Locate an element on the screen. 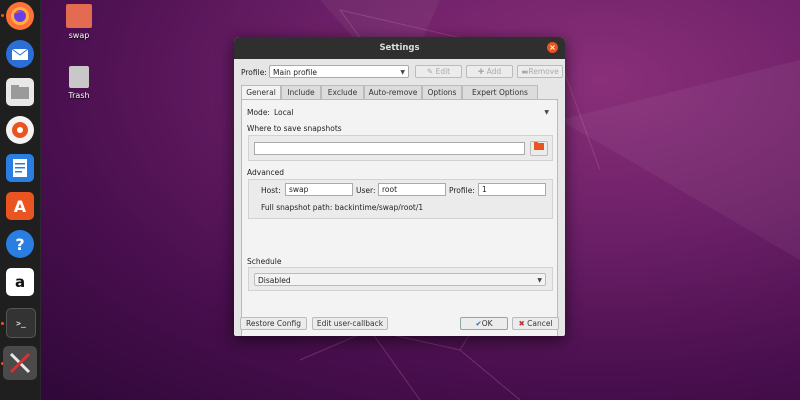 The height and width of the screenshot is (400, 800). folder-browse-button is located at coordinates (539, 148).